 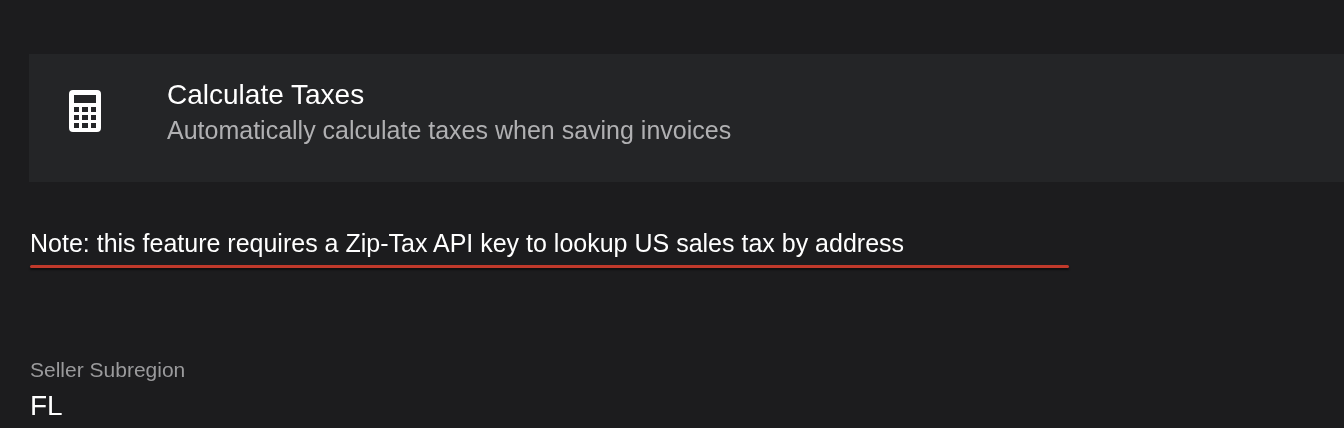 I want to click on note-text: Note: this feature requires a Zip-Tax API key to lookup US sales tax by address, so click(x=468, y=243).